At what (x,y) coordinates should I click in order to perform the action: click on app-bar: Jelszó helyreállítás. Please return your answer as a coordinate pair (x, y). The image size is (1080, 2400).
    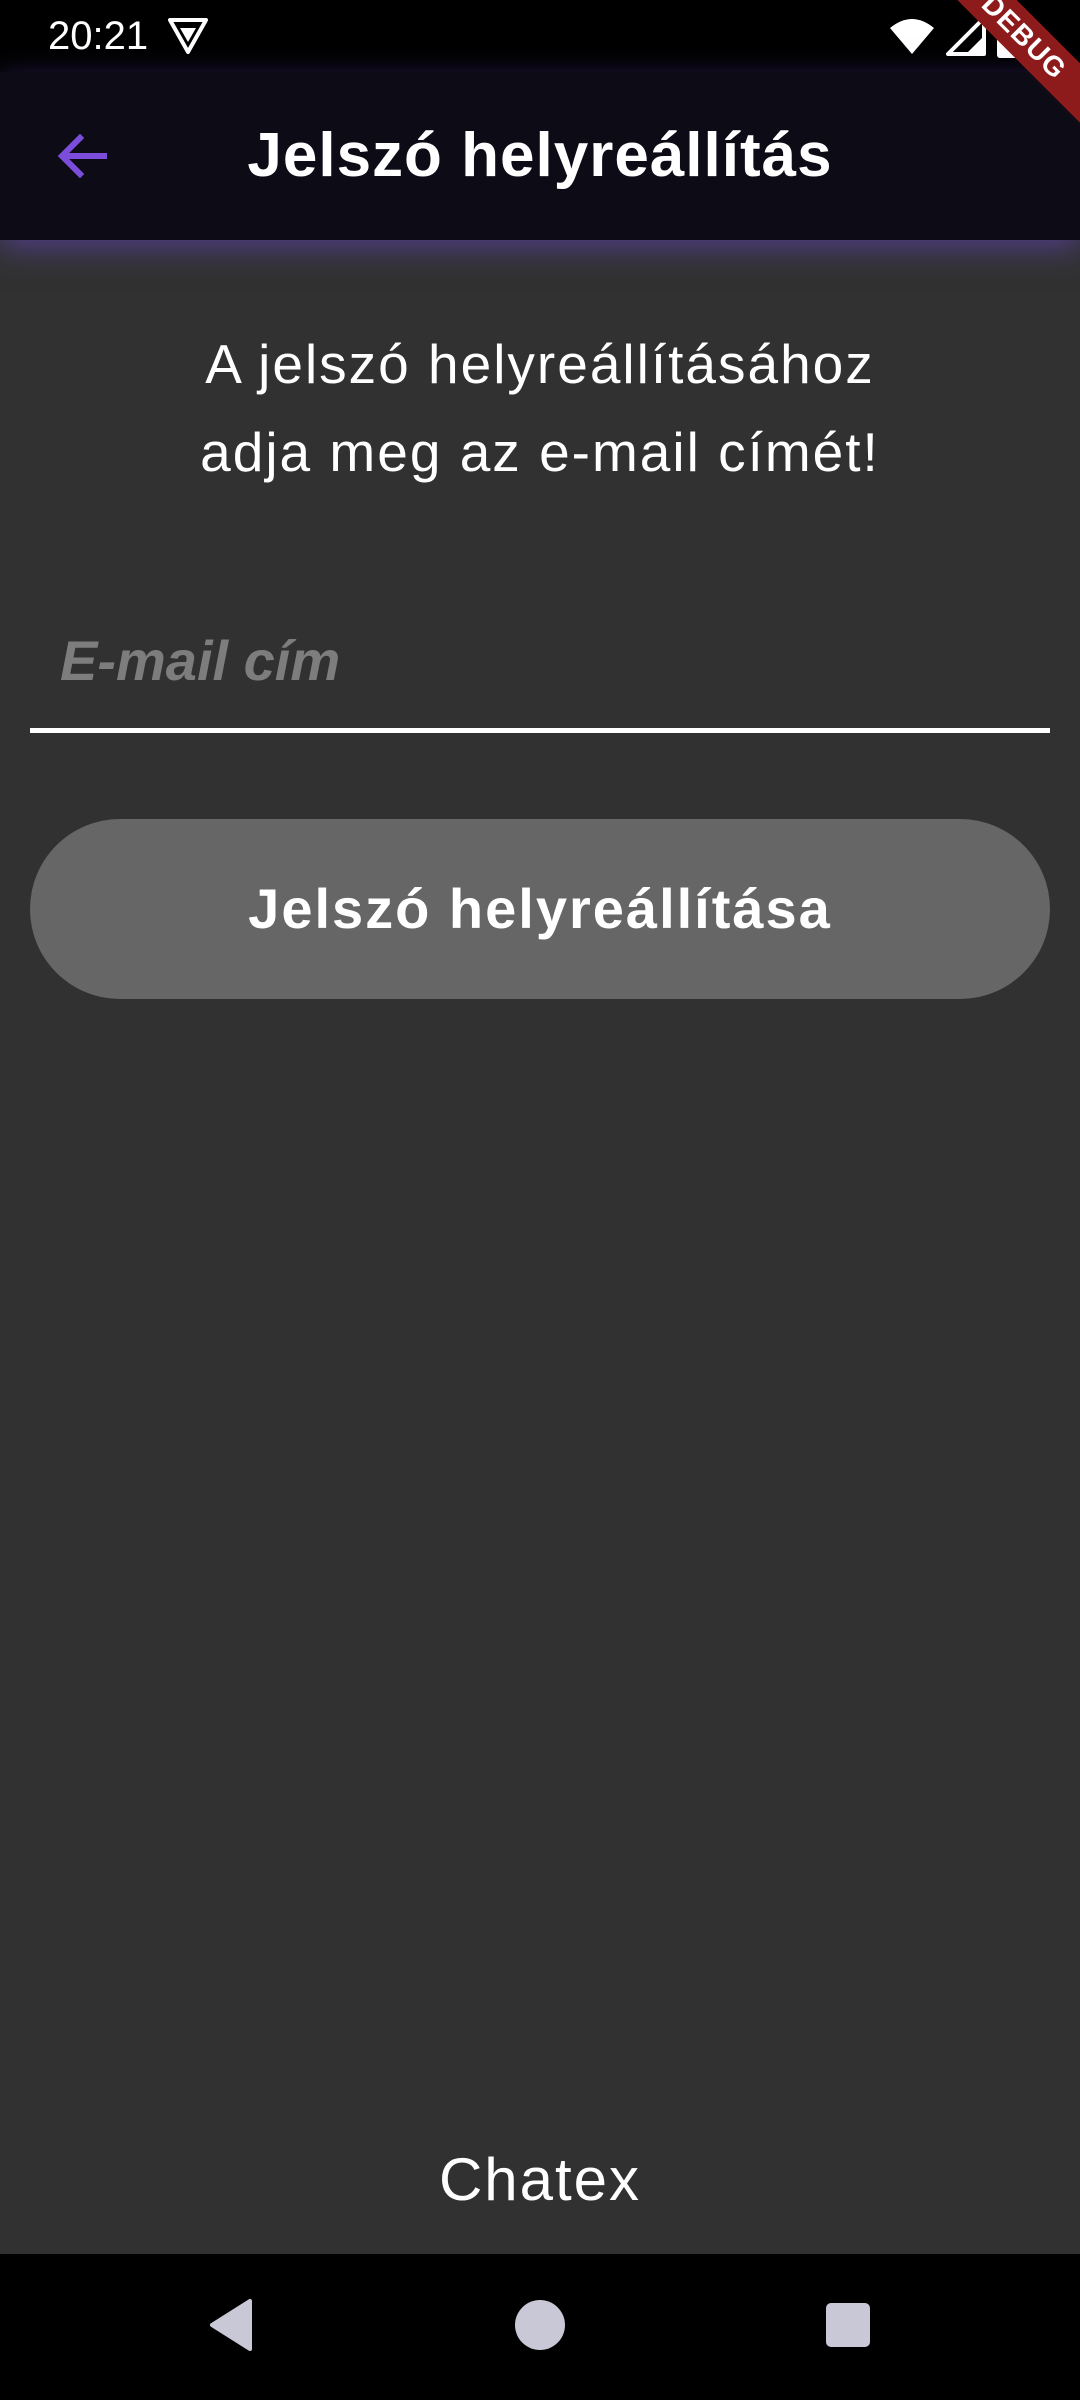
    Looking at the image, I should click on (540, 156).